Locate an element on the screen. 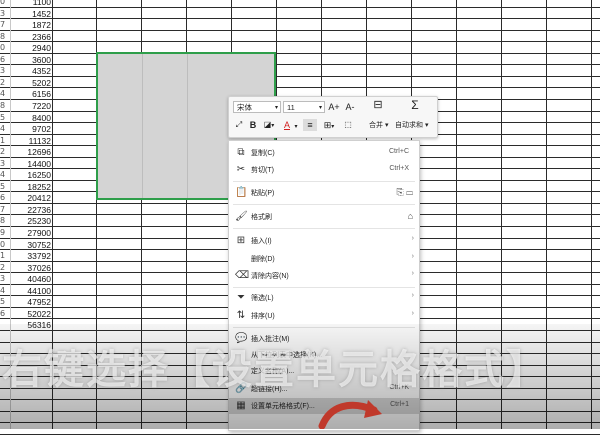  pointer-arrow-icon is located at coordinates (350, 414).